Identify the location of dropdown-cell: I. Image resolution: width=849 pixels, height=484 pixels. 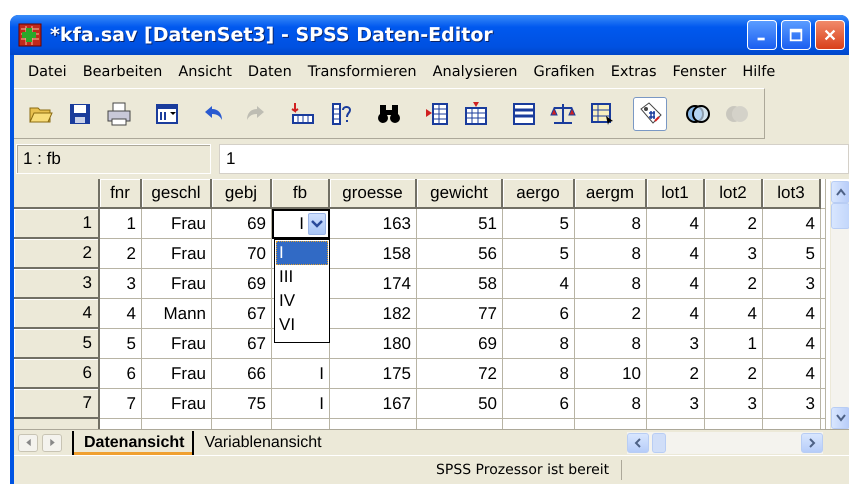
(301, 224).